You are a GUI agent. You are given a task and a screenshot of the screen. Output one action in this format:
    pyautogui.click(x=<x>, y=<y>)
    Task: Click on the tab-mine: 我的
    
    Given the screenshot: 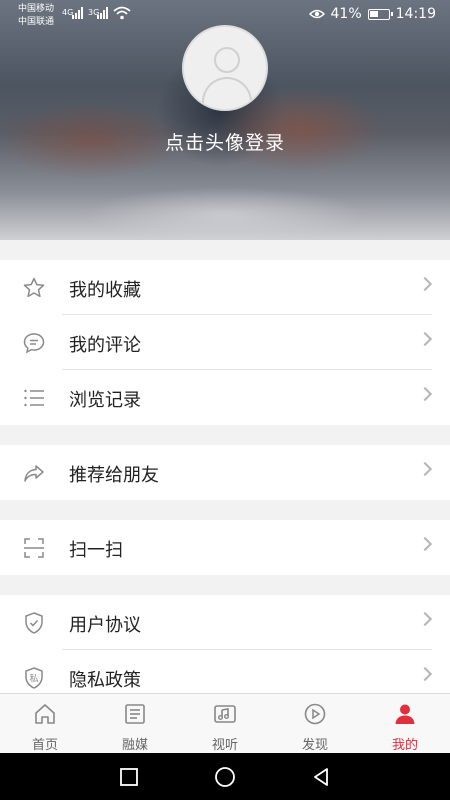 What is the action you would take?
    pyautogui.click(x=405, y=723)
    